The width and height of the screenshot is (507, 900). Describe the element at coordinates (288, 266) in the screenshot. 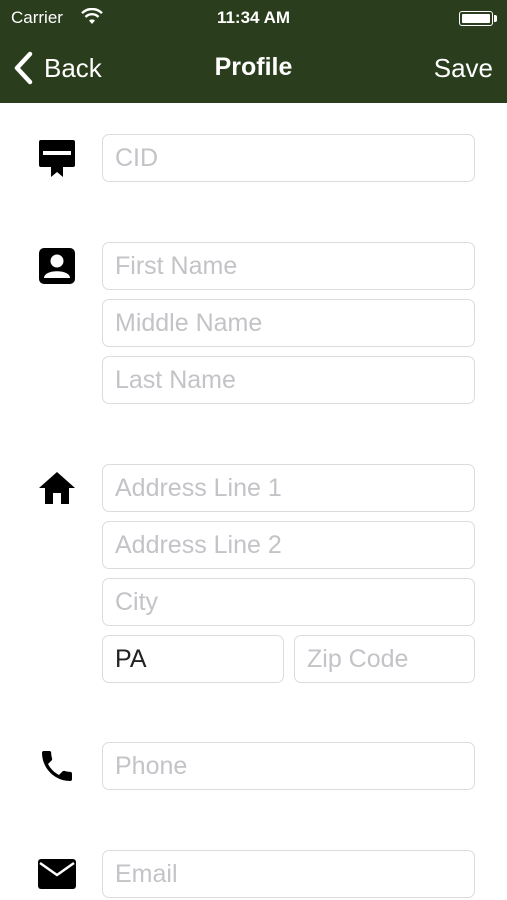

I see `first-name-input` at that location.